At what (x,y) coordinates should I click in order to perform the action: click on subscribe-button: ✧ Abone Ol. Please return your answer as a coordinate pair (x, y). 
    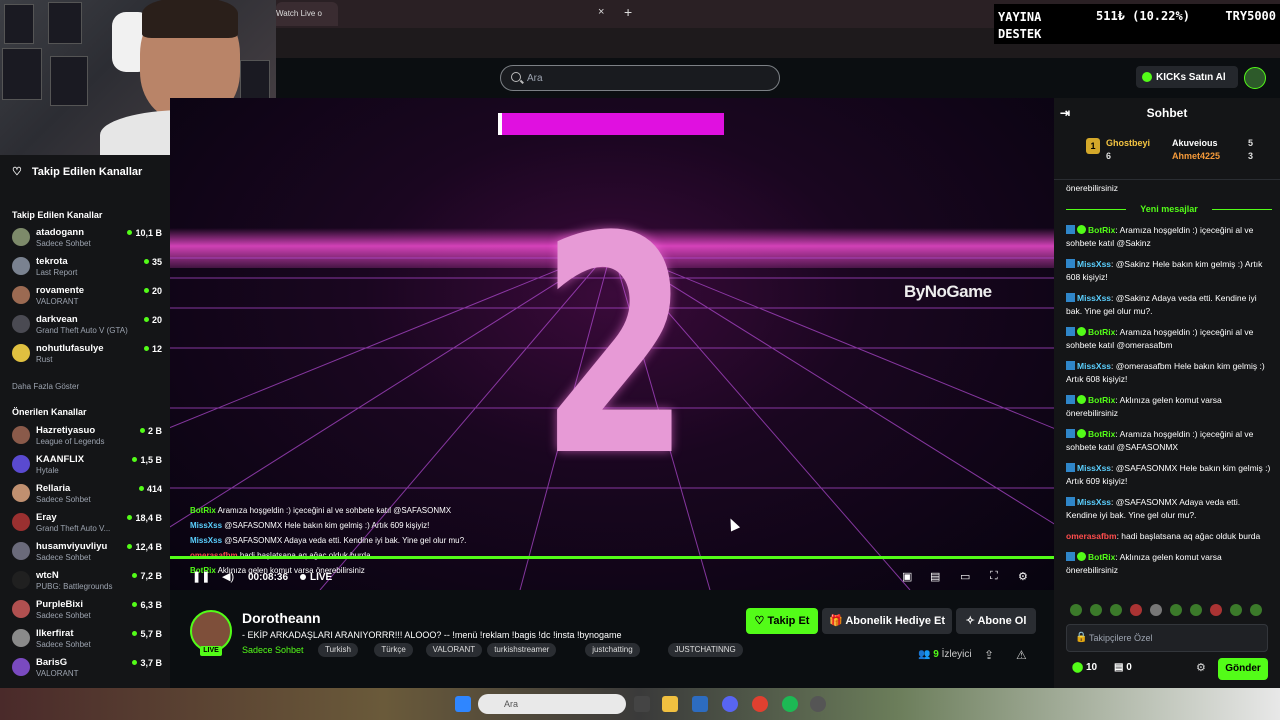
    Looking at the image, I should click on (996, 621).